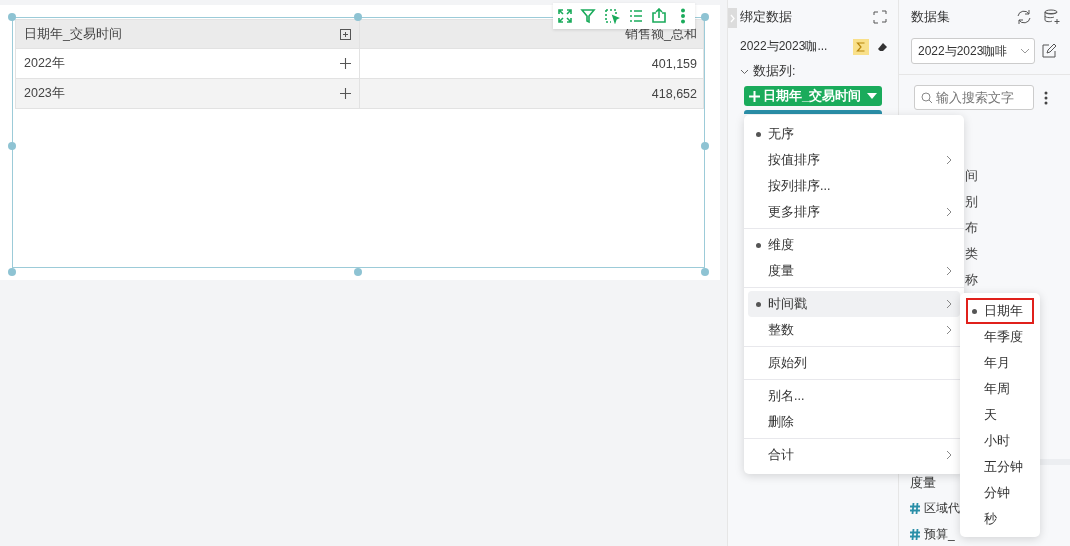 The image size is (1070, 546). Describe the element at coordinates (1000, 311) in the screenshot. I see `menu-item: 日期年` at that location.